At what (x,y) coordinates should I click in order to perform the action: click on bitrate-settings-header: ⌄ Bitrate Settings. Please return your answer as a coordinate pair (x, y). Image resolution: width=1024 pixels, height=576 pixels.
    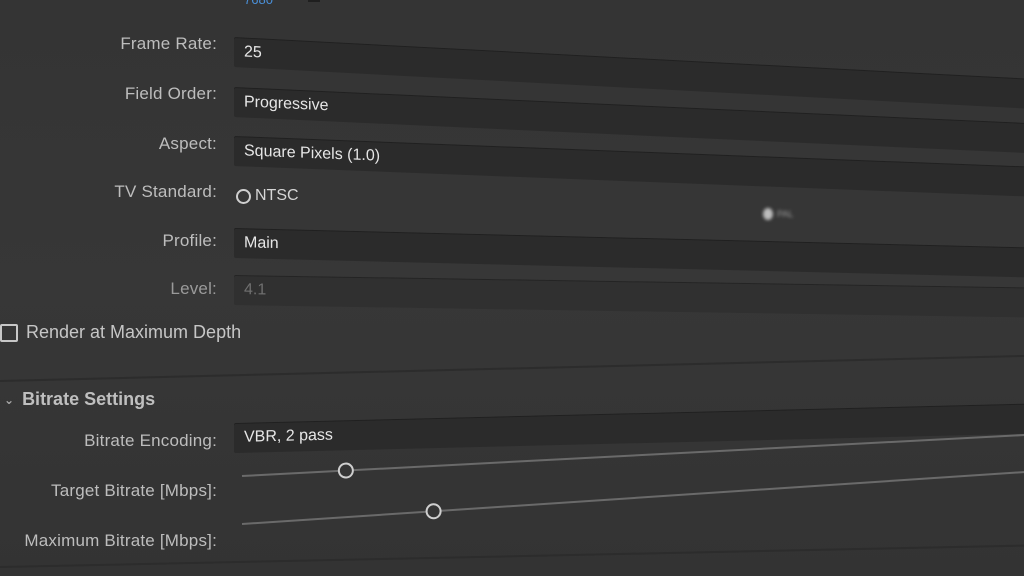
    Looking at the image, I should click on (79, 399).